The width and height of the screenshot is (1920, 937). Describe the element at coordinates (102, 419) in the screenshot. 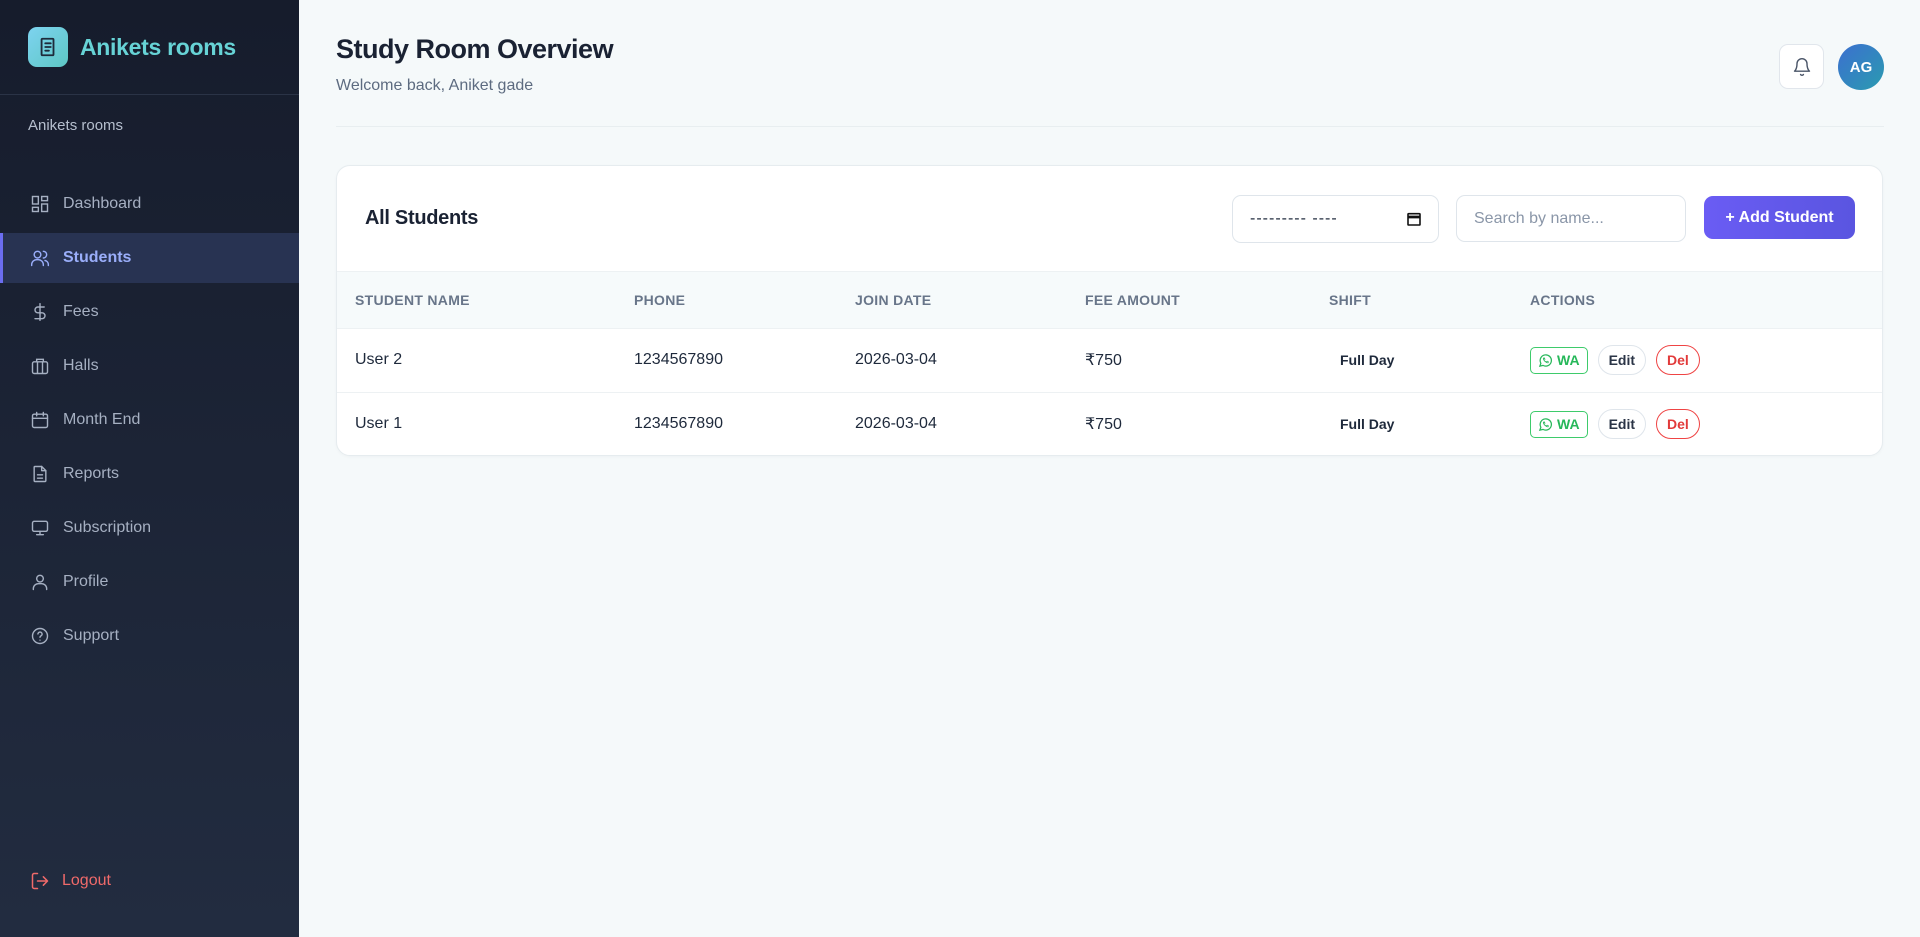

I see `sidebar-item-label: Month End` at that location.